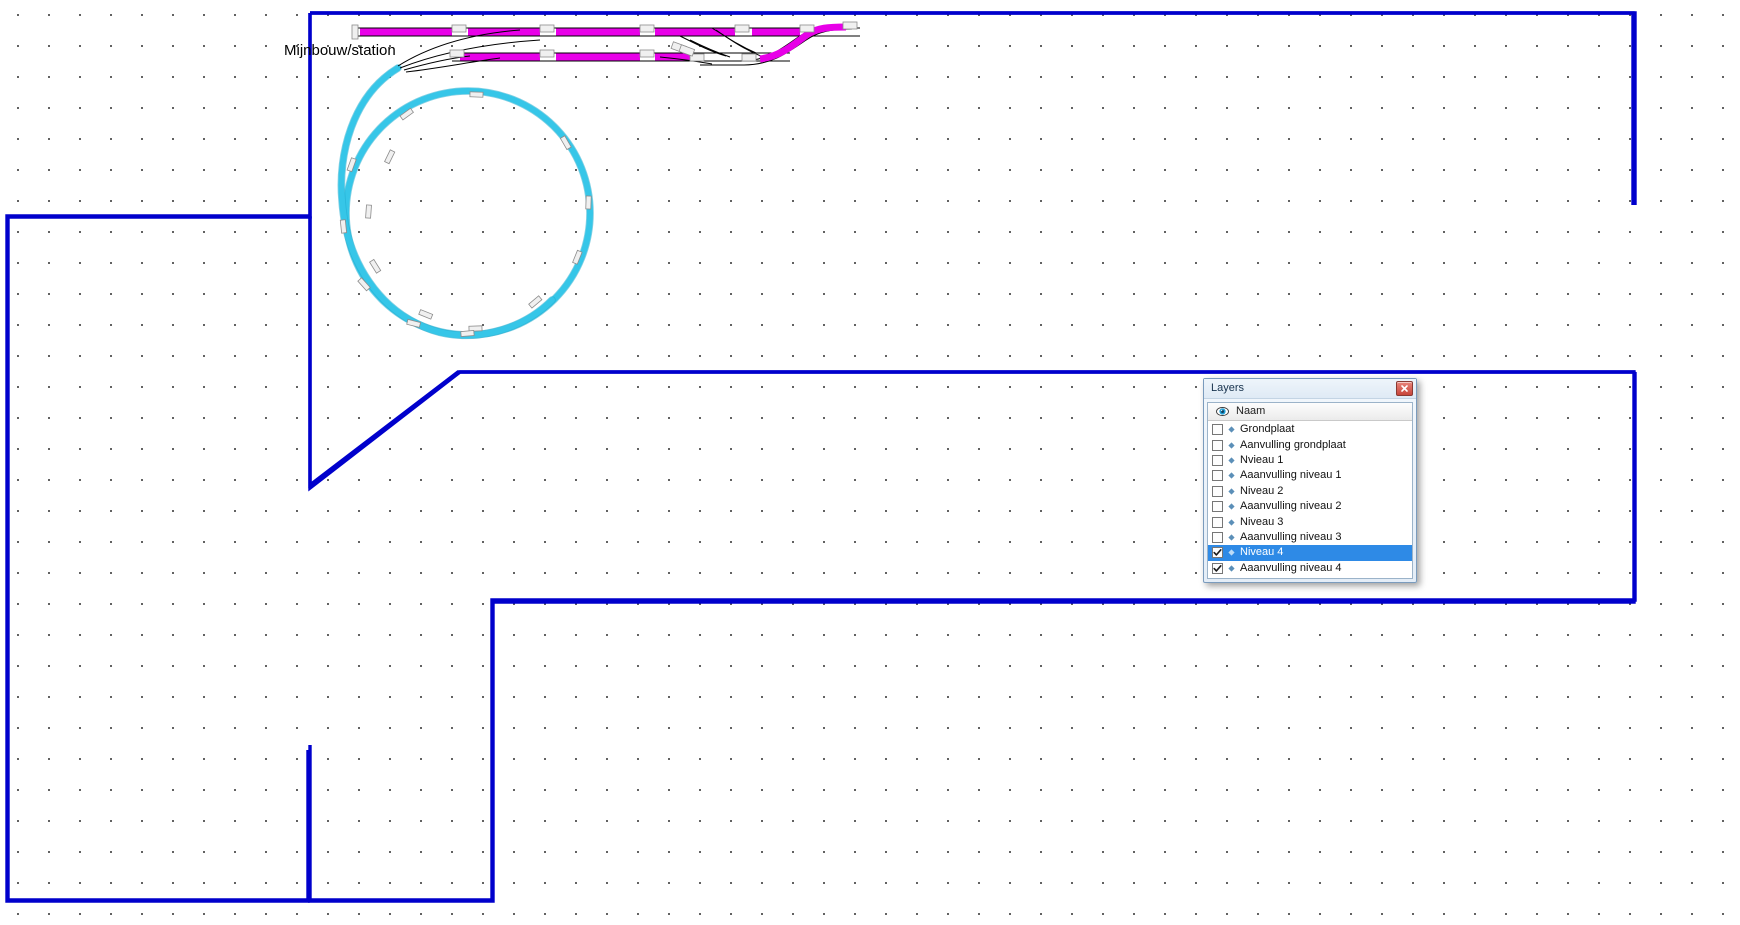 The width and height of the screenshot is (1740, 925). What do you see at coordinates (1228, 388) in the screenshot?
I see `layers-panel-title: Layers` at bounding box center [1228, 388].